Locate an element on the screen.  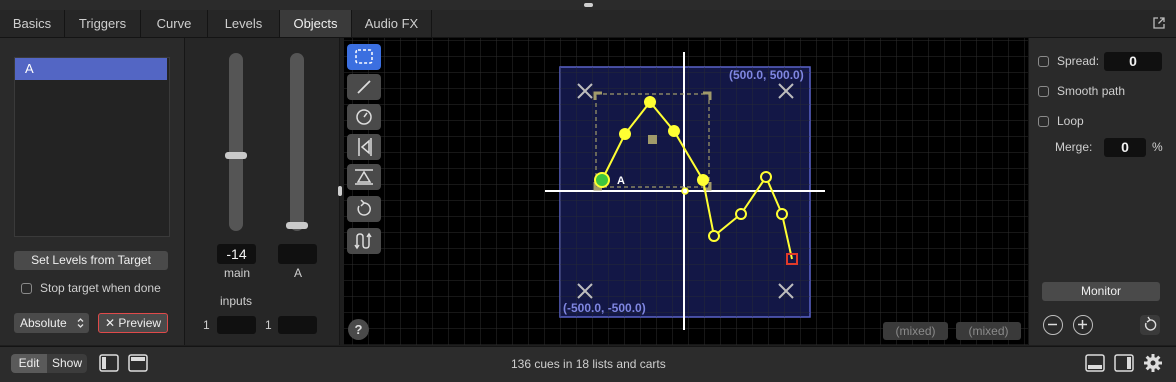
origin-point is located at coordinates (685, 191).